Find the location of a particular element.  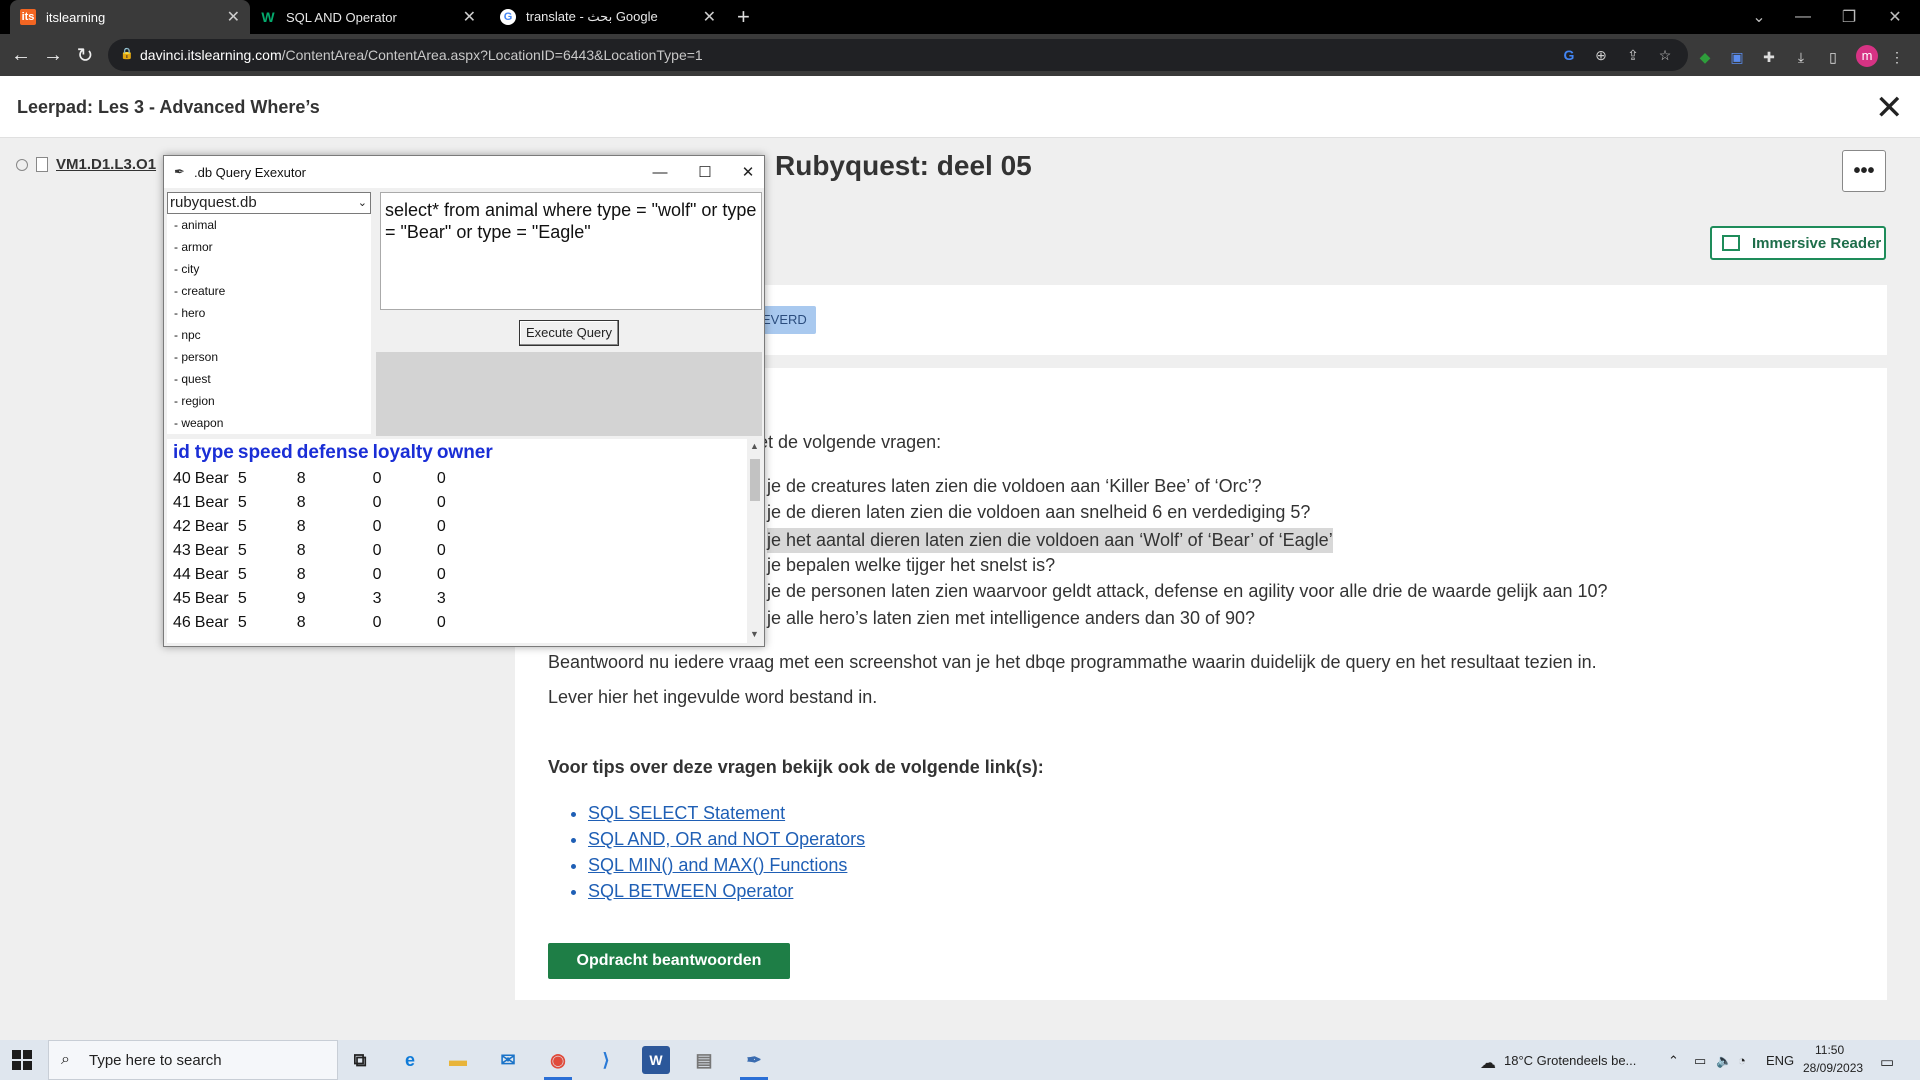

sidebar-item: VM1.D1.L3.O1 is located at coordinates (86, 164).